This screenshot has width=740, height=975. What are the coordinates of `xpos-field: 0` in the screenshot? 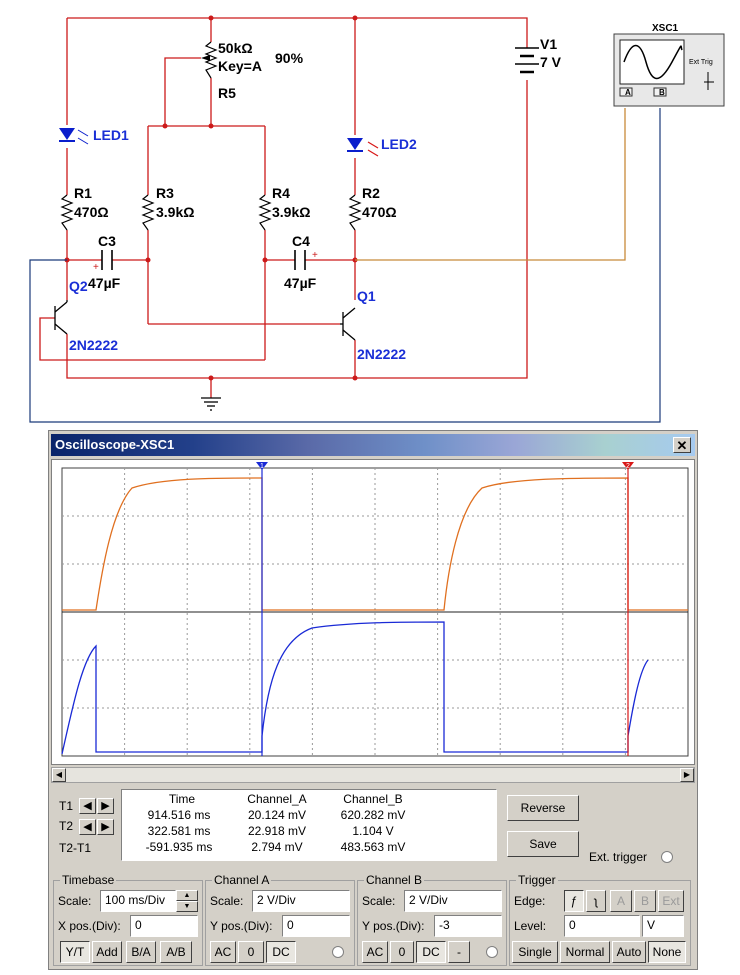 It's located at (164, 926).